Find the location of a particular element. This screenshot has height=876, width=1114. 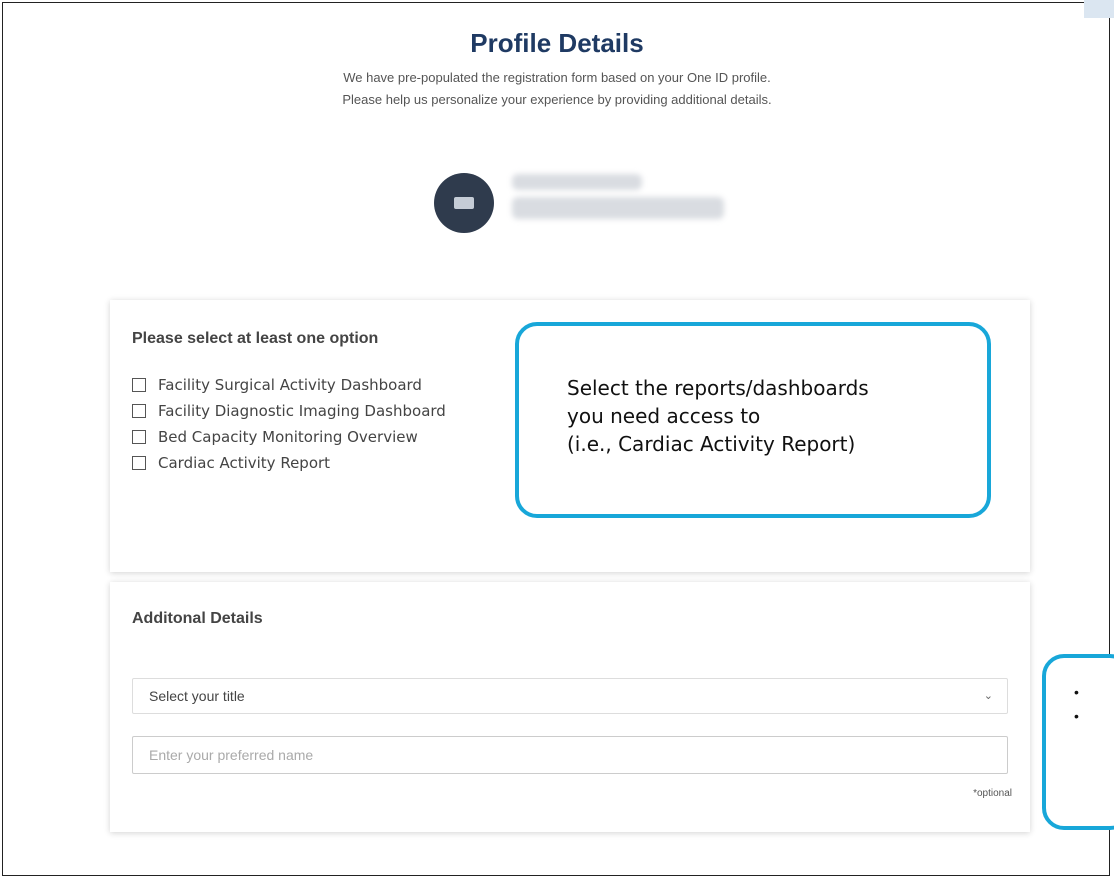

option-label: Bed Capacity Monitoring Overview is located at coordinates (288, 437).